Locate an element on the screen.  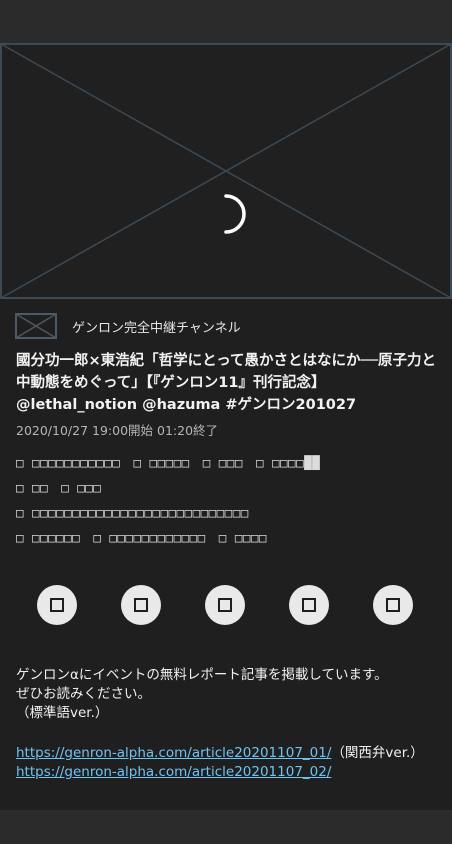
tag: □ □□□□□□□□□□□□ is located at coordinates (149, 537).